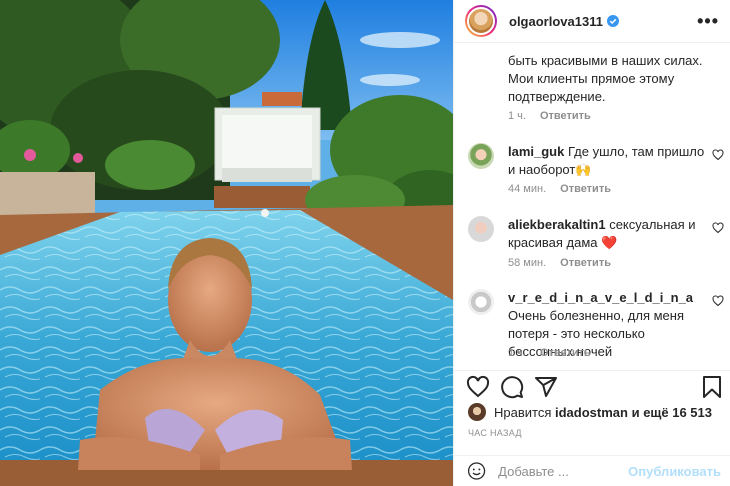 The image size is (730, 486). What do you see at coordinates (712, 387) in the screenshot?
I see `bookmark-icon` at bounding box center [712, 387].